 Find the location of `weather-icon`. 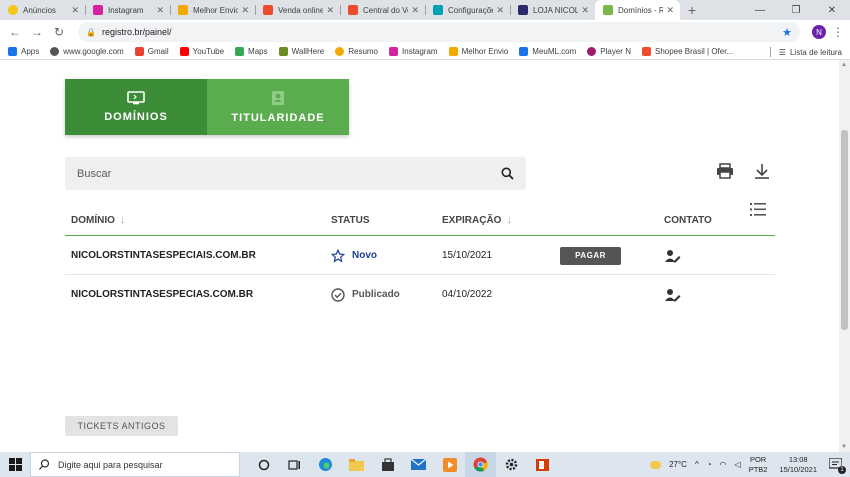

weather-icon is located at coordinates (656, 464).